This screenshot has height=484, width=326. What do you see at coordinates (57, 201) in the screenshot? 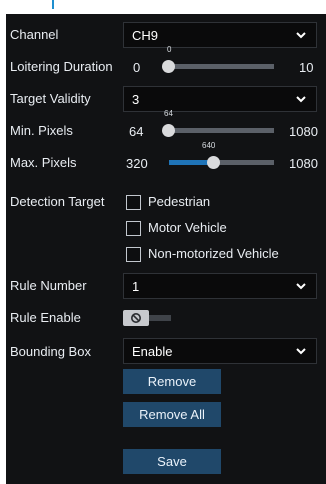
I see `detection-target-label: Detection Target` at bounding box center [57, 201].